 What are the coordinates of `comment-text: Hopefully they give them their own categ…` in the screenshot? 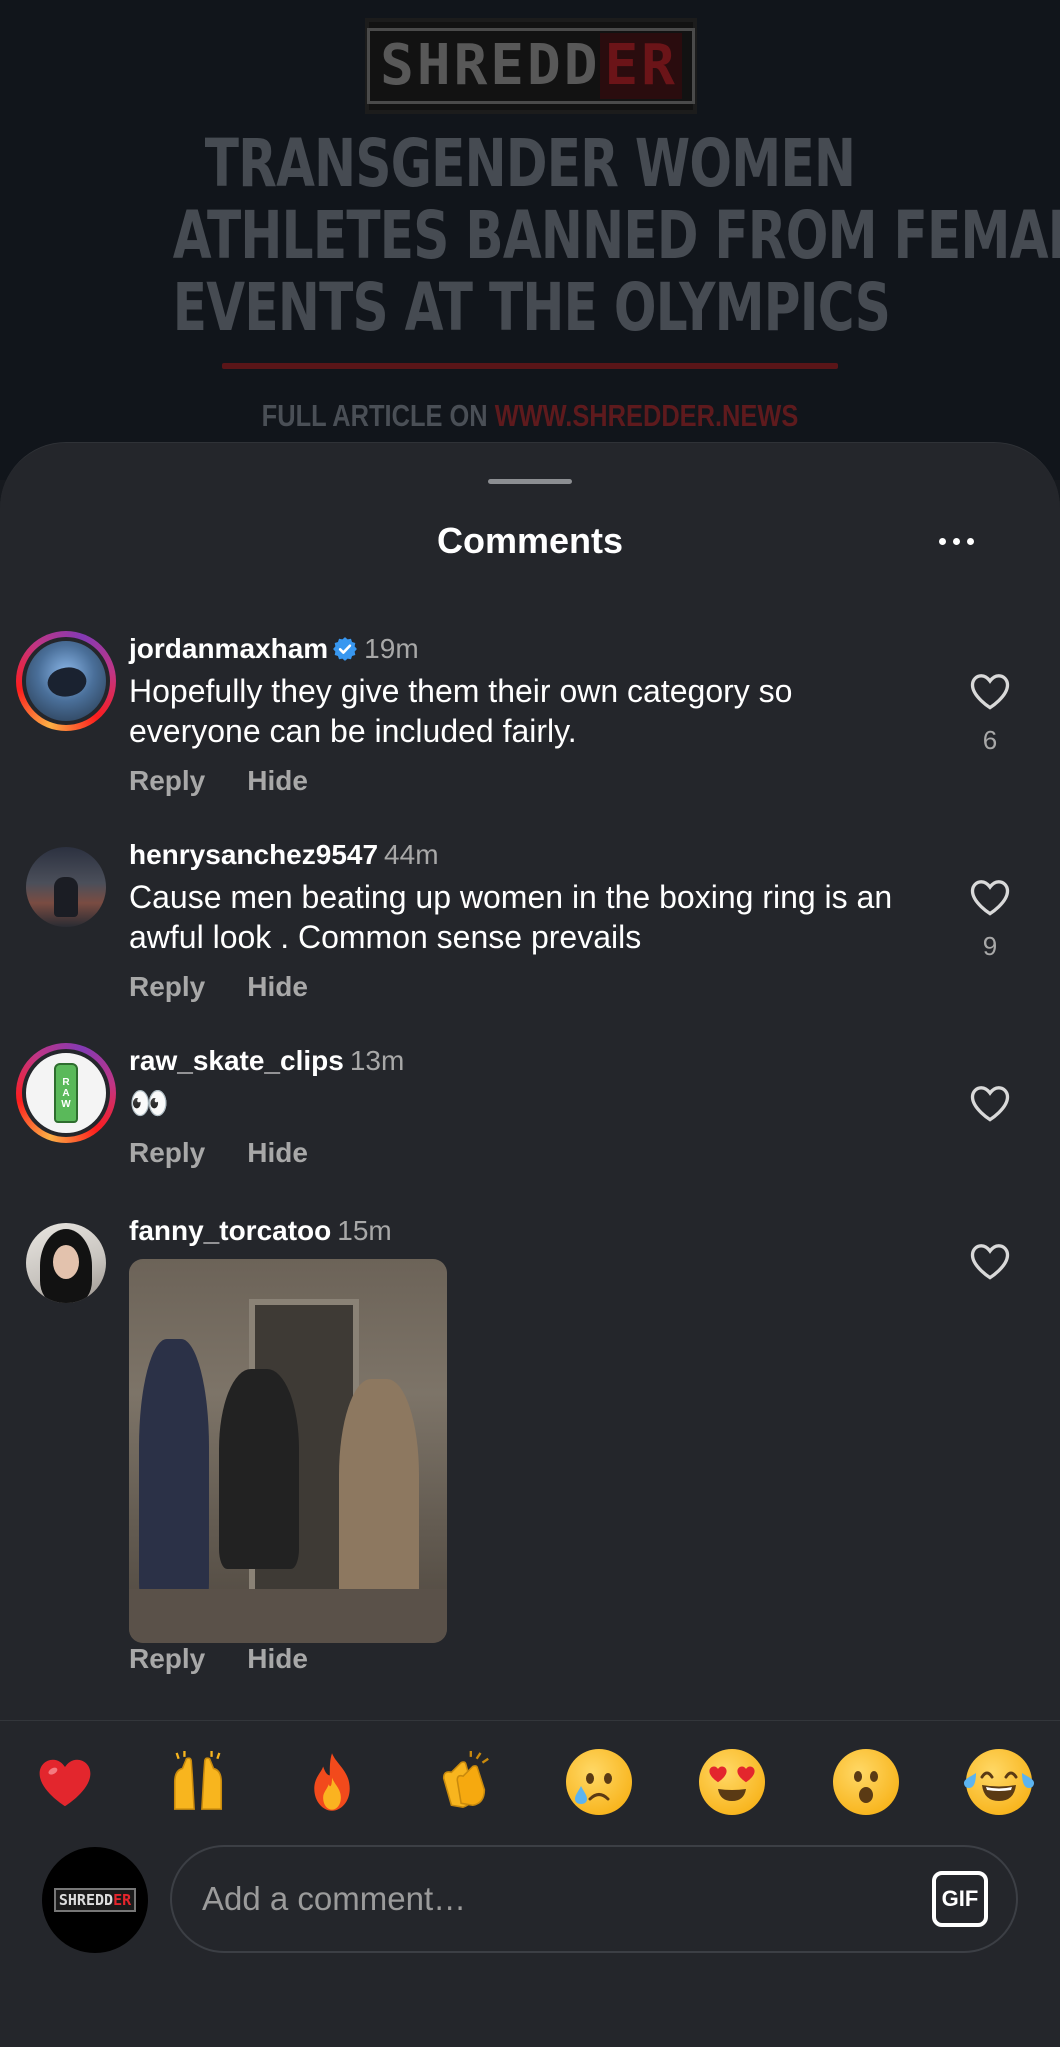 It's located at (461, 711).